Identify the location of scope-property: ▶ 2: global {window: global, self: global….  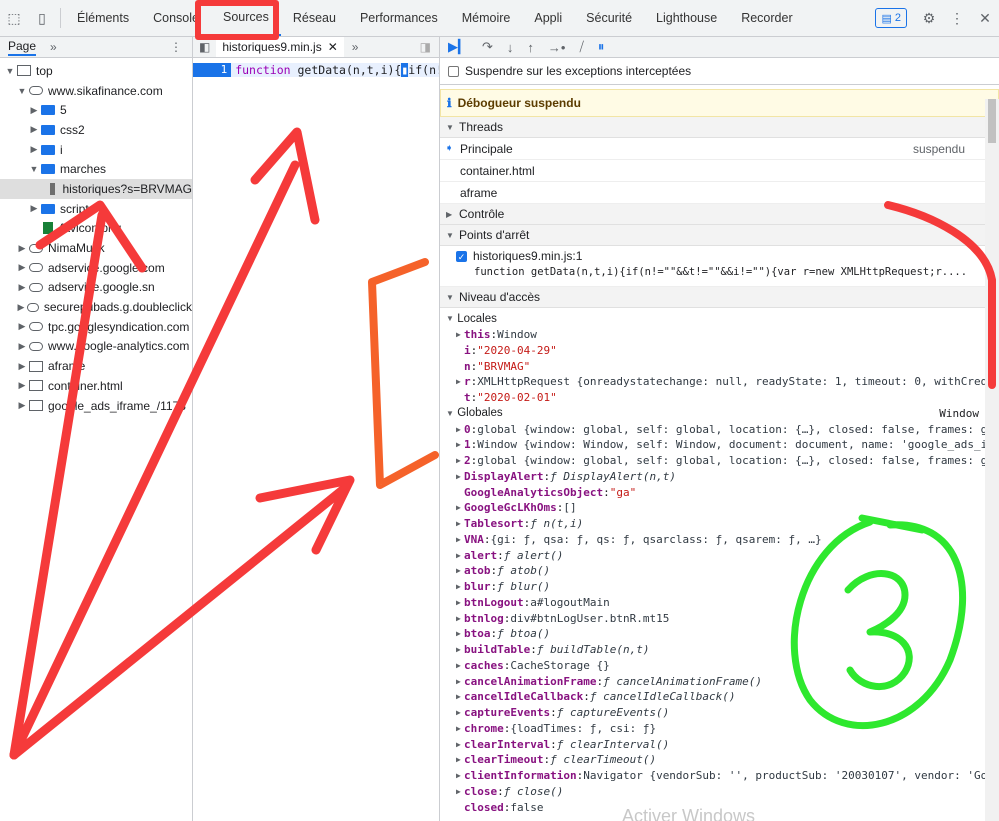
(722, 461).